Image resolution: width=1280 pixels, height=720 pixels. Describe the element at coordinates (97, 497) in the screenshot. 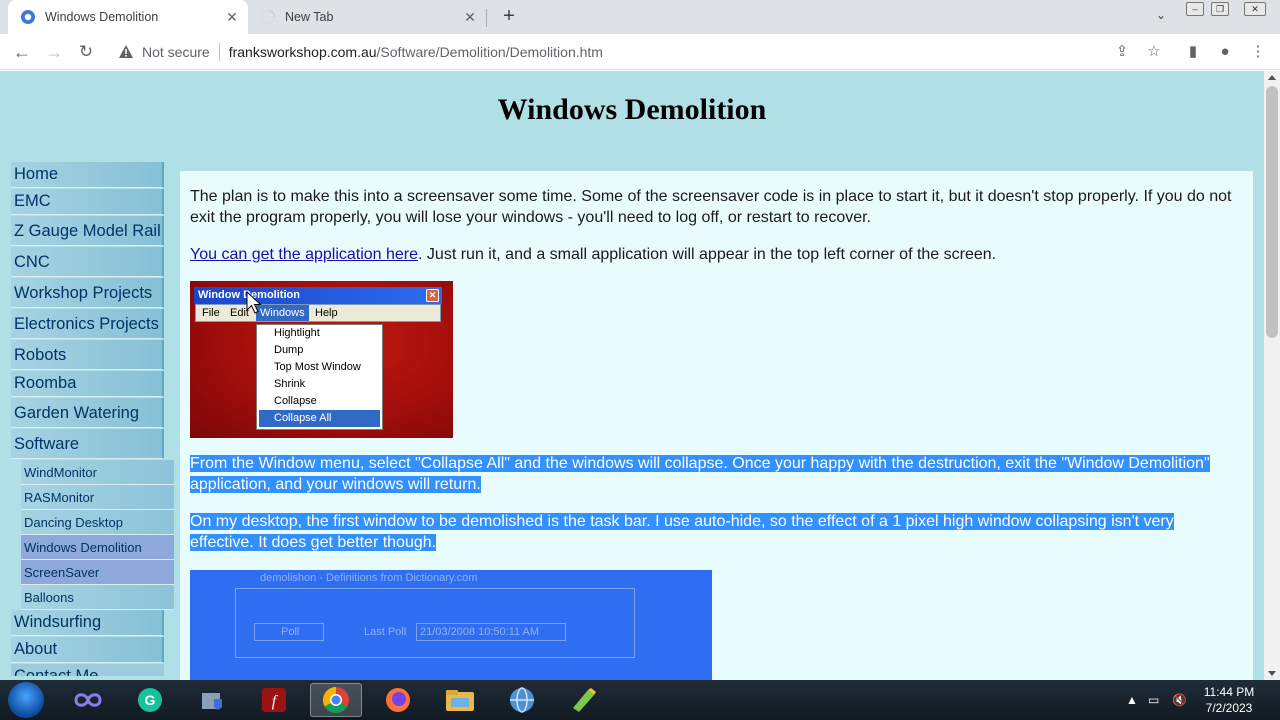

I see `nav-subitem-rasmonitor: RASMonitor` at that location.